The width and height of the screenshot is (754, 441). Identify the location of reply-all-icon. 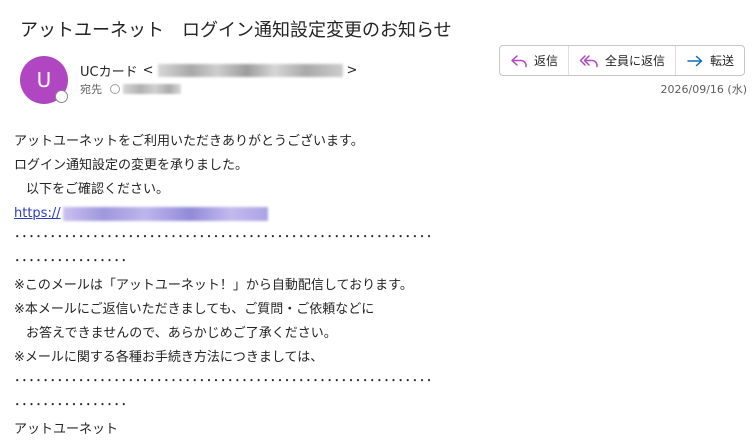
(588, 60).